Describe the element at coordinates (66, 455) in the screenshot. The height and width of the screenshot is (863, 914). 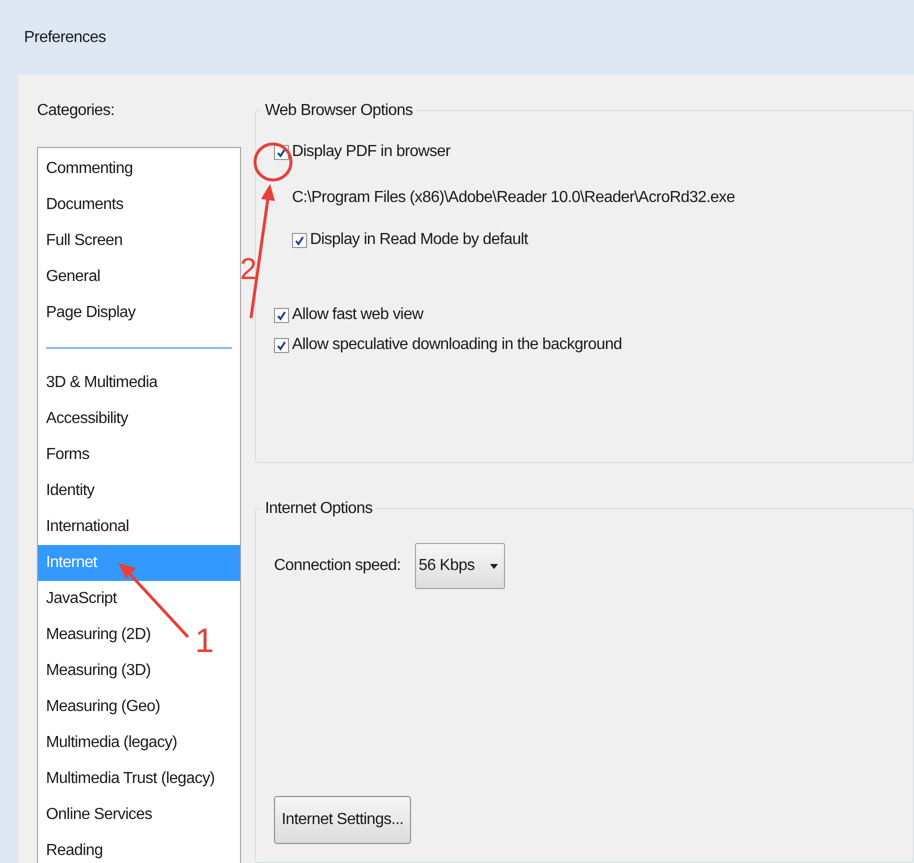
I see `category-item: Forms` at that location.